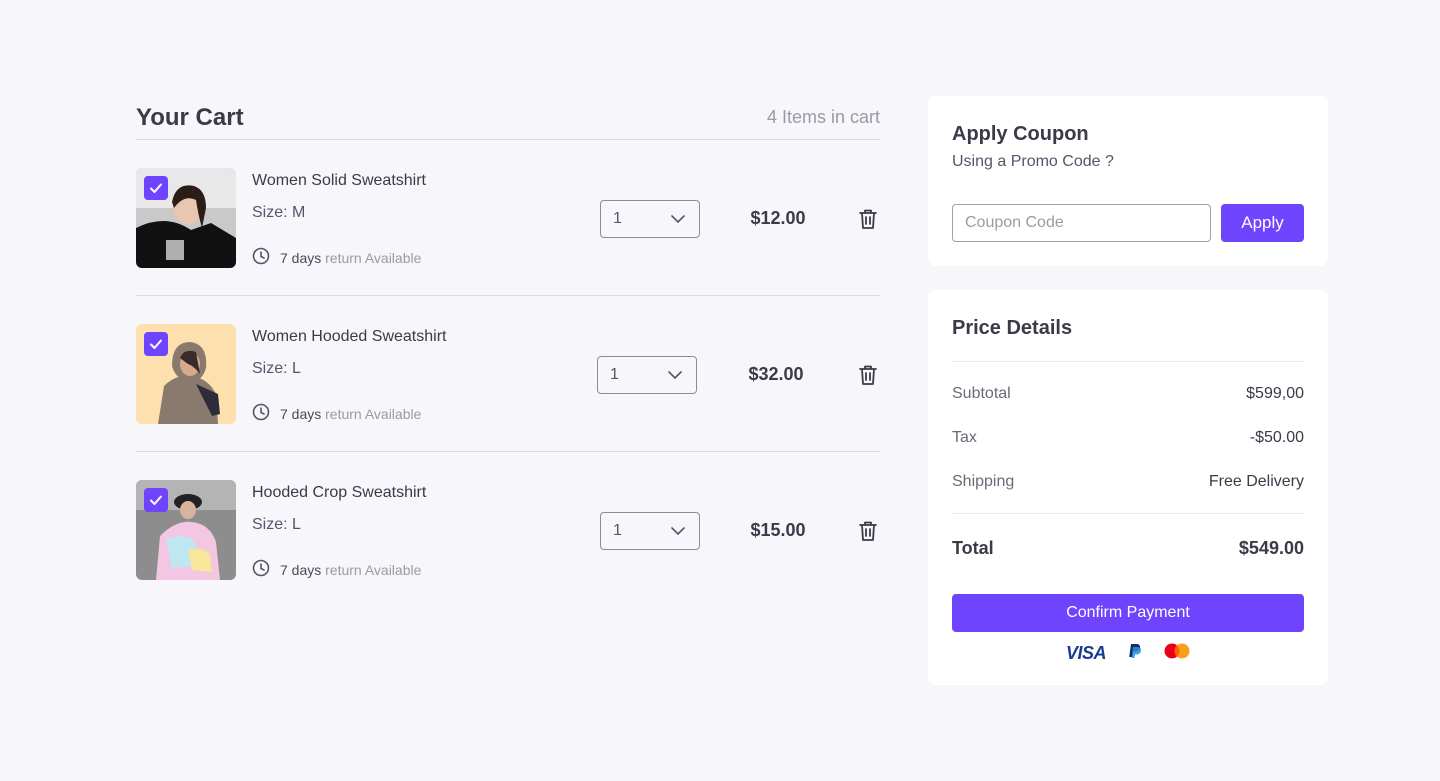 The image size is (1440, 781). I want to click on mastercard-icon, so click(1177, 653).